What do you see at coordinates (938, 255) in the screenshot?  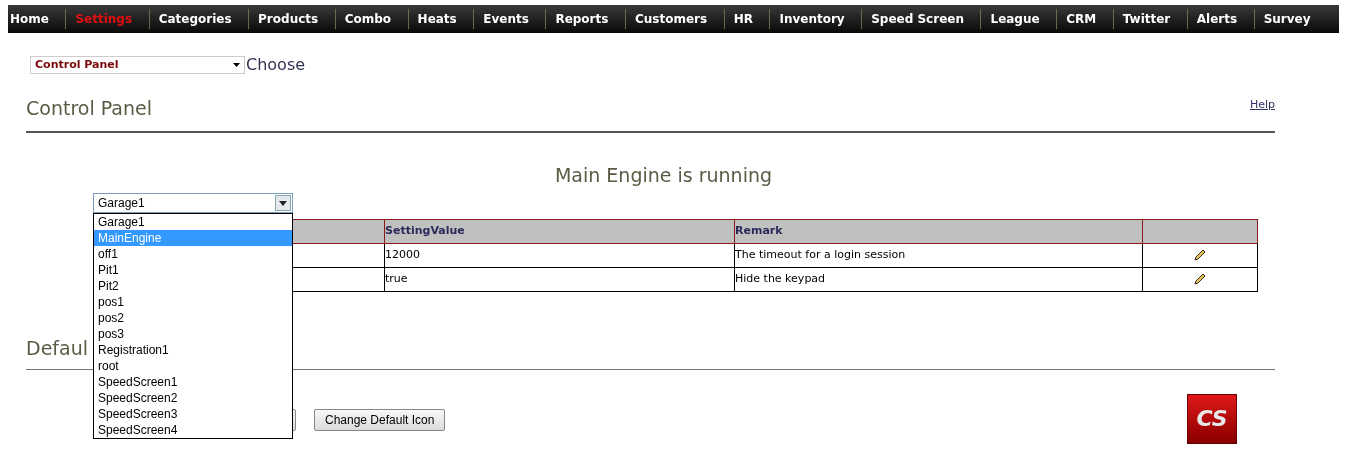 I see `table-cell: The timeout for a login session` at bounding box center [938, 255].